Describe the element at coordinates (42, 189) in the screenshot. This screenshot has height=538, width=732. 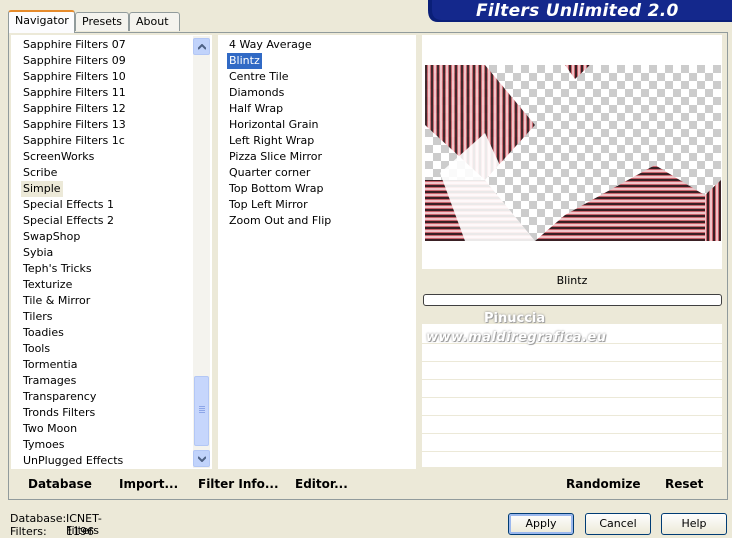
I see `category-item: Simple` at that location.